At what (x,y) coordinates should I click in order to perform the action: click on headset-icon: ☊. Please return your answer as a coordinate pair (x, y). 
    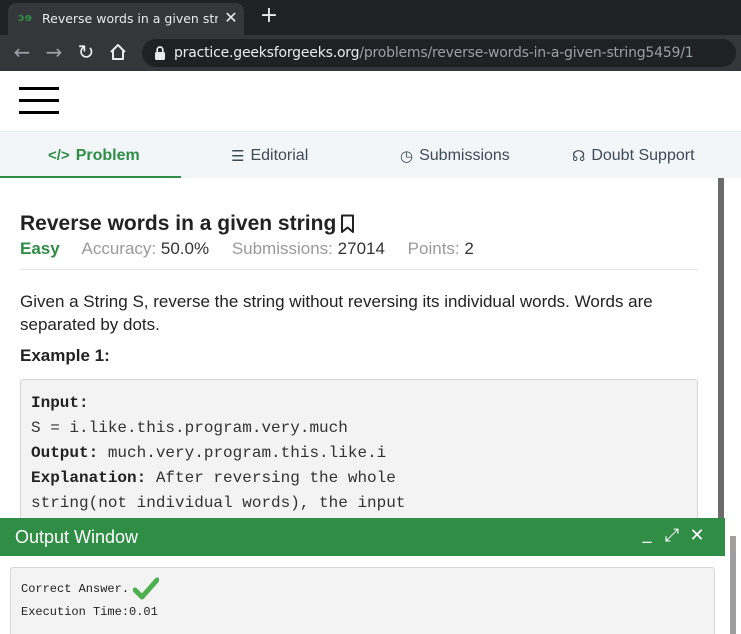
    Looking at the image, I should click on (579, 156).